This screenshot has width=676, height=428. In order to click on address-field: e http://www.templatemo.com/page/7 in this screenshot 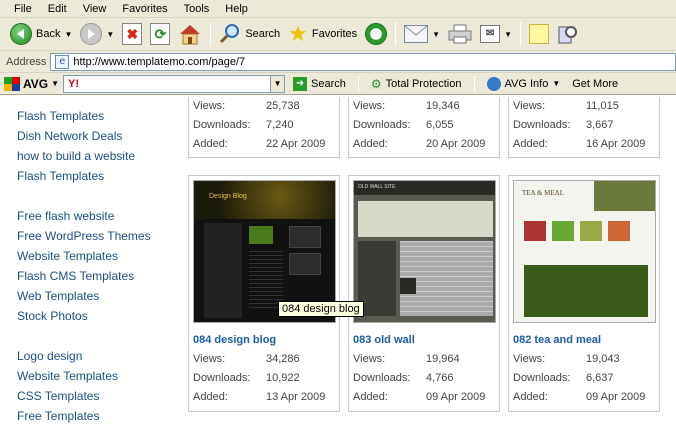, I will do `click(363, 61)`.